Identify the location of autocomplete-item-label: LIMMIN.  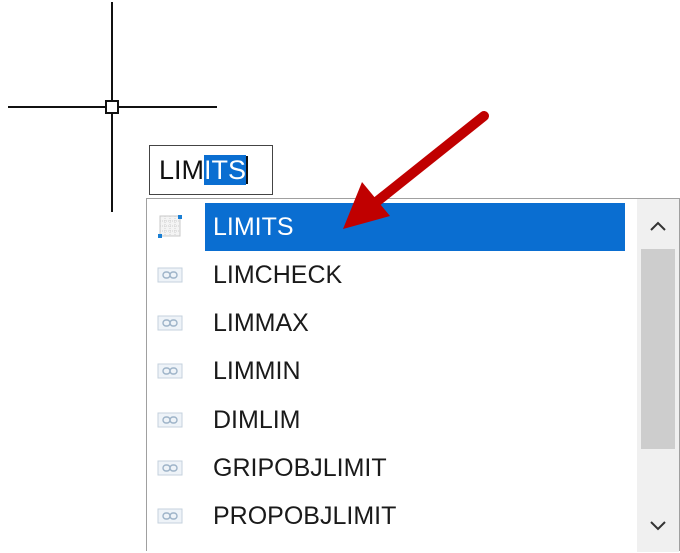
(257, 371).